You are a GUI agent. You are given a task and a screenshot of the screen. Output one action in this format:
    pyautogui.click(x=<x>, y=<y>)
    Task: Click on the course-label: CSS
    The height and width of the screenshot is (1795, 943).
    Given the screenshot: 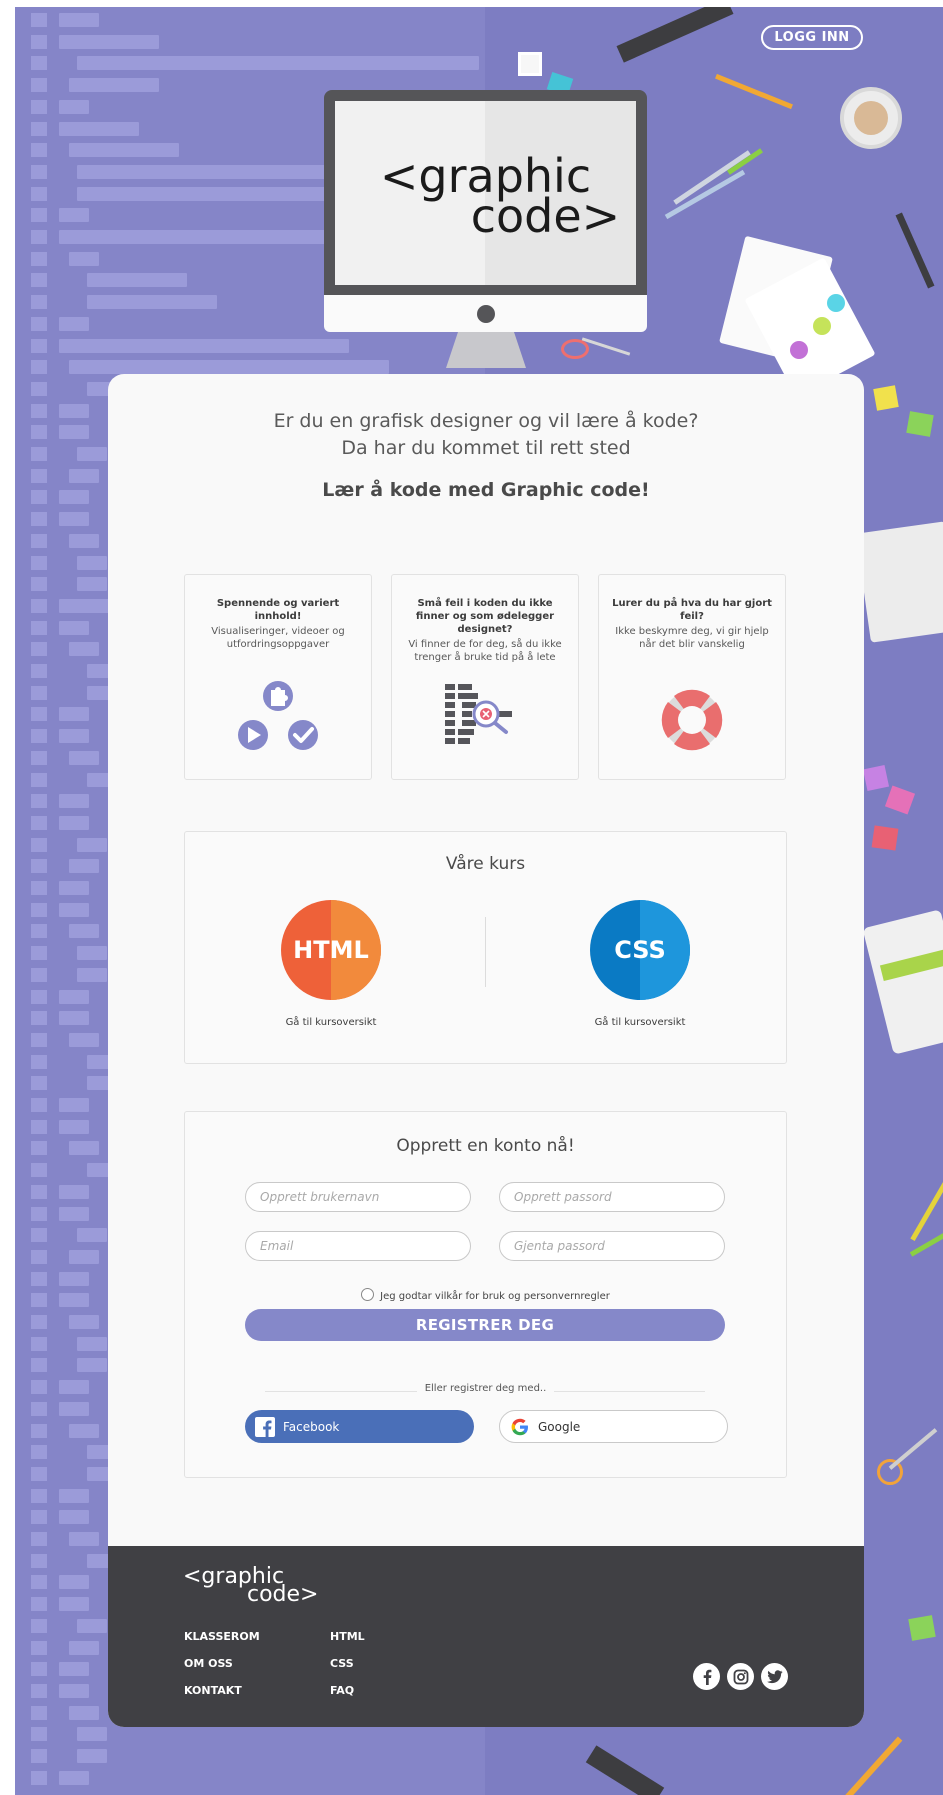 What is the action you would take?
    pyautogui.click(x=640, y=950)
    